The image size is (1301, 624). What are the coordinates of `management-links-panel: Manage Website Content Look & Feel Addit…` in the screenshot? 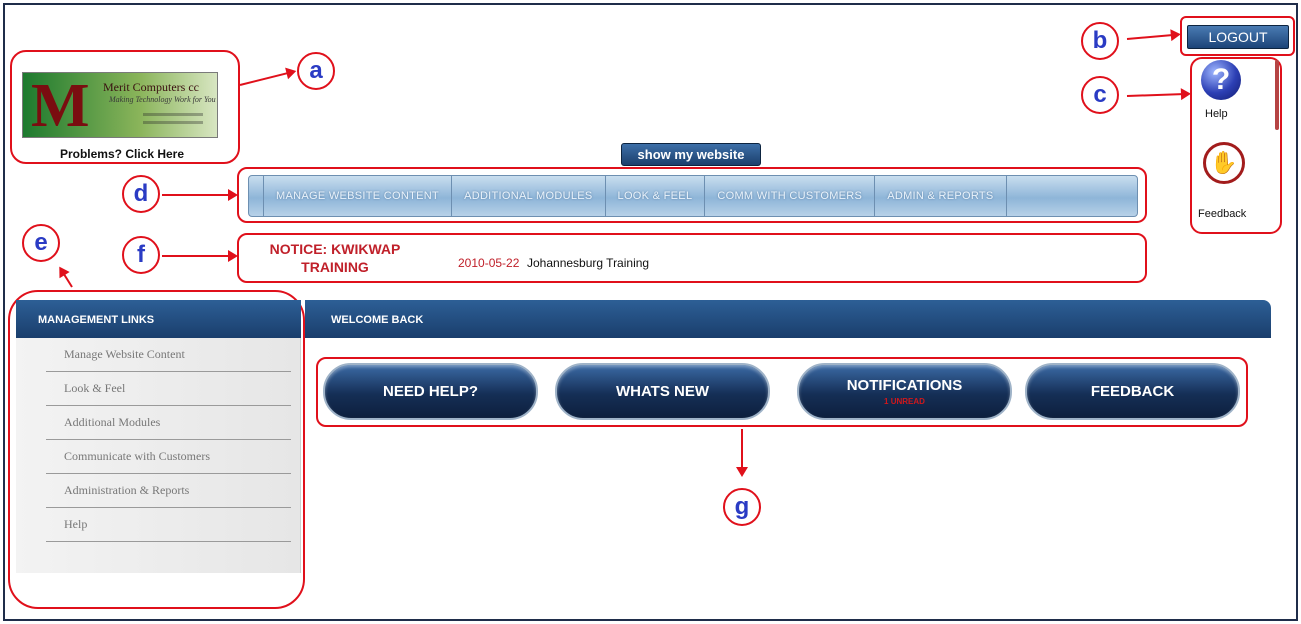 It's located at (158, 455).